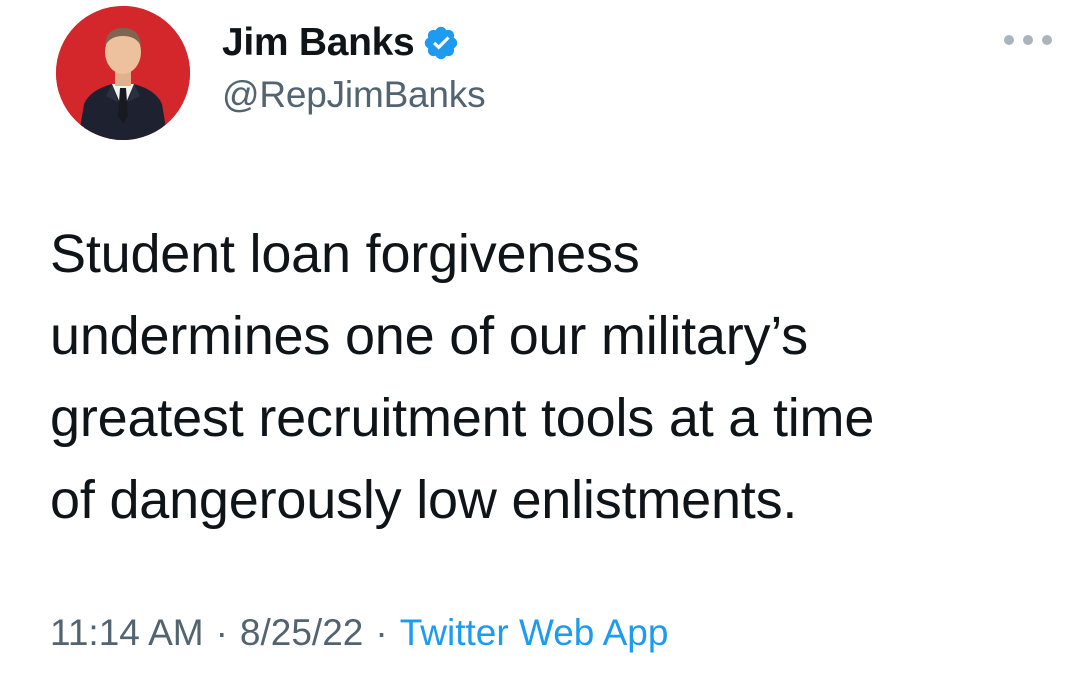  I want to click on tweet-date: 8/25/22, so click(301, 633).